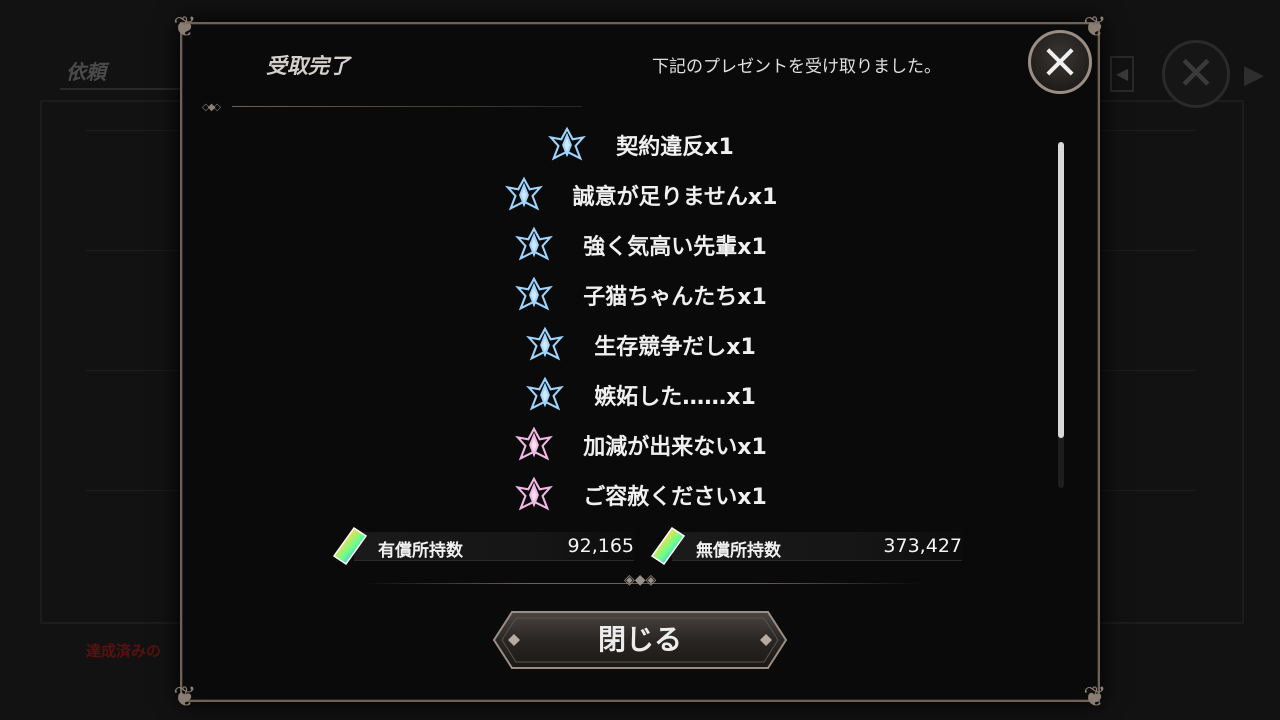 This screenshot has height=720, width=1280. I want to click on reward-item: 子猫ちゃんたちx1, so click(641, 295).